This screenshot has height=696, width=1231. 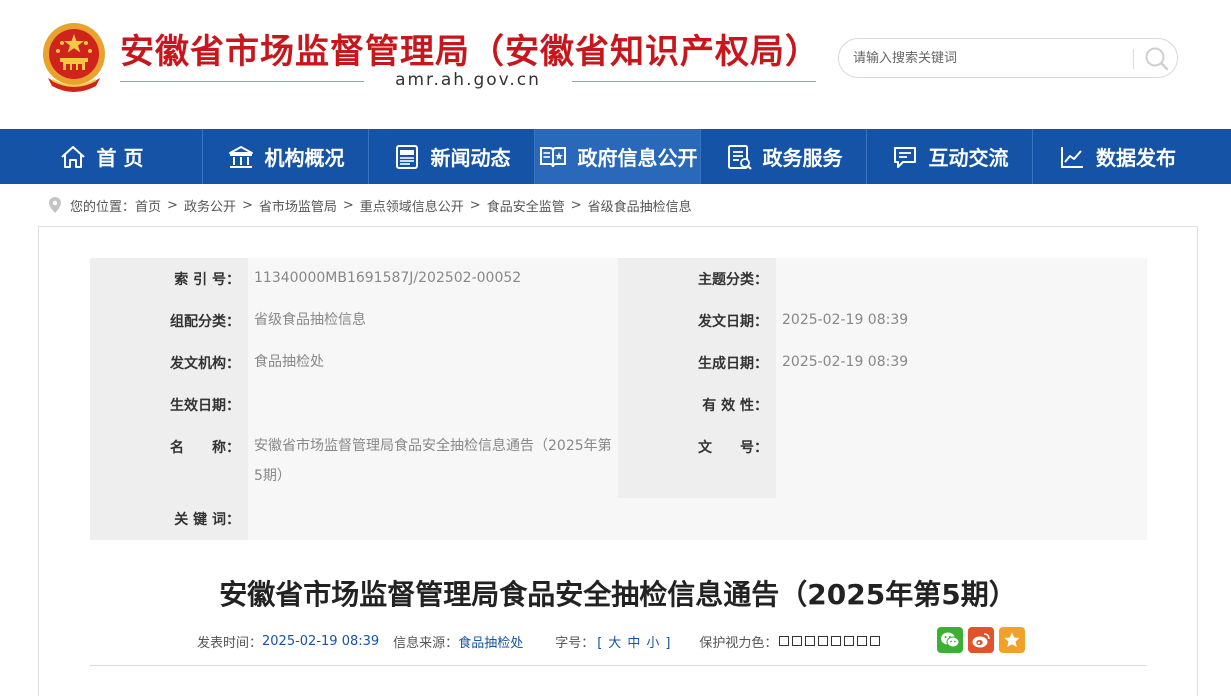 I want to click on breadcrumb-prefix: 您的位置：, so click(x=103, y=207).